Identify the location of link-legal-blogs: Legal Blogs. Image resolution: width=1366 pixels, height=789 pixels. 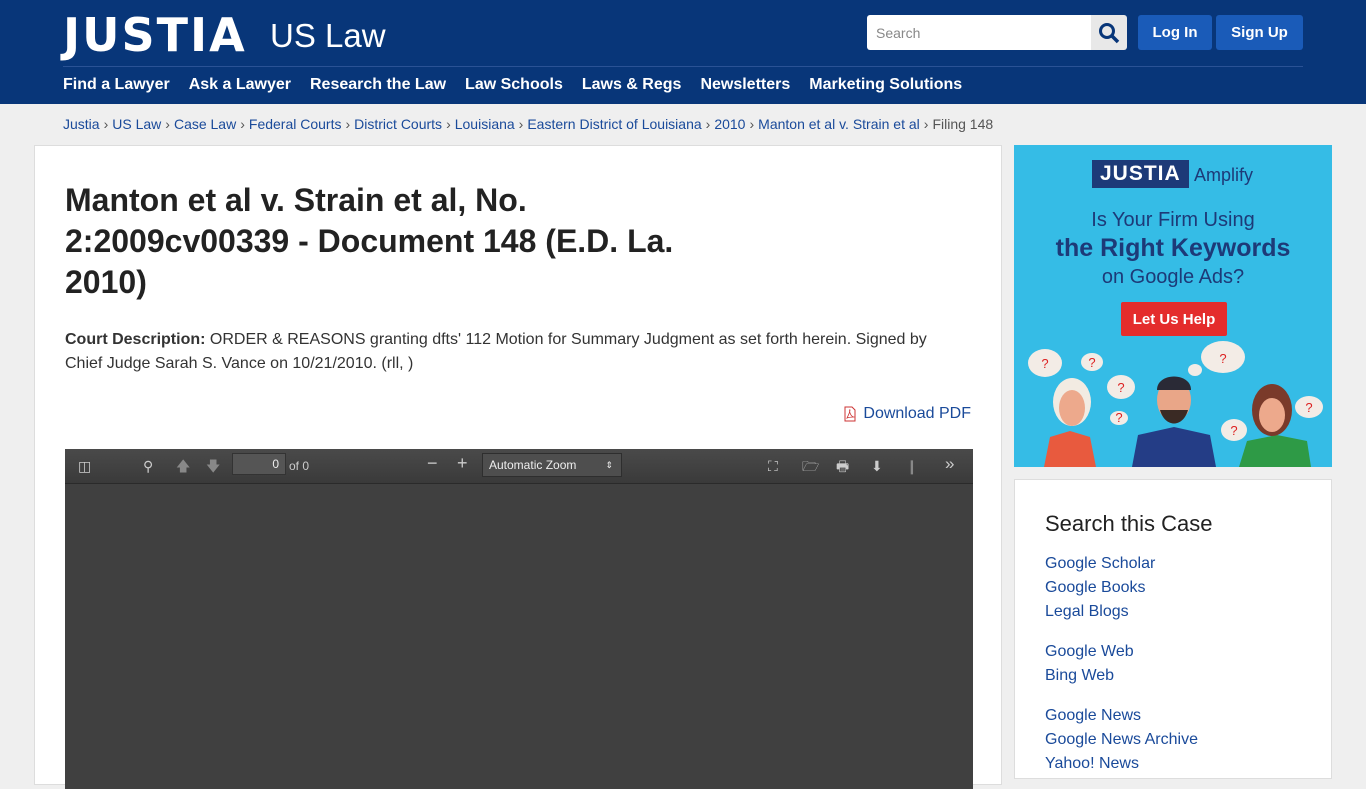
(1087, 612).